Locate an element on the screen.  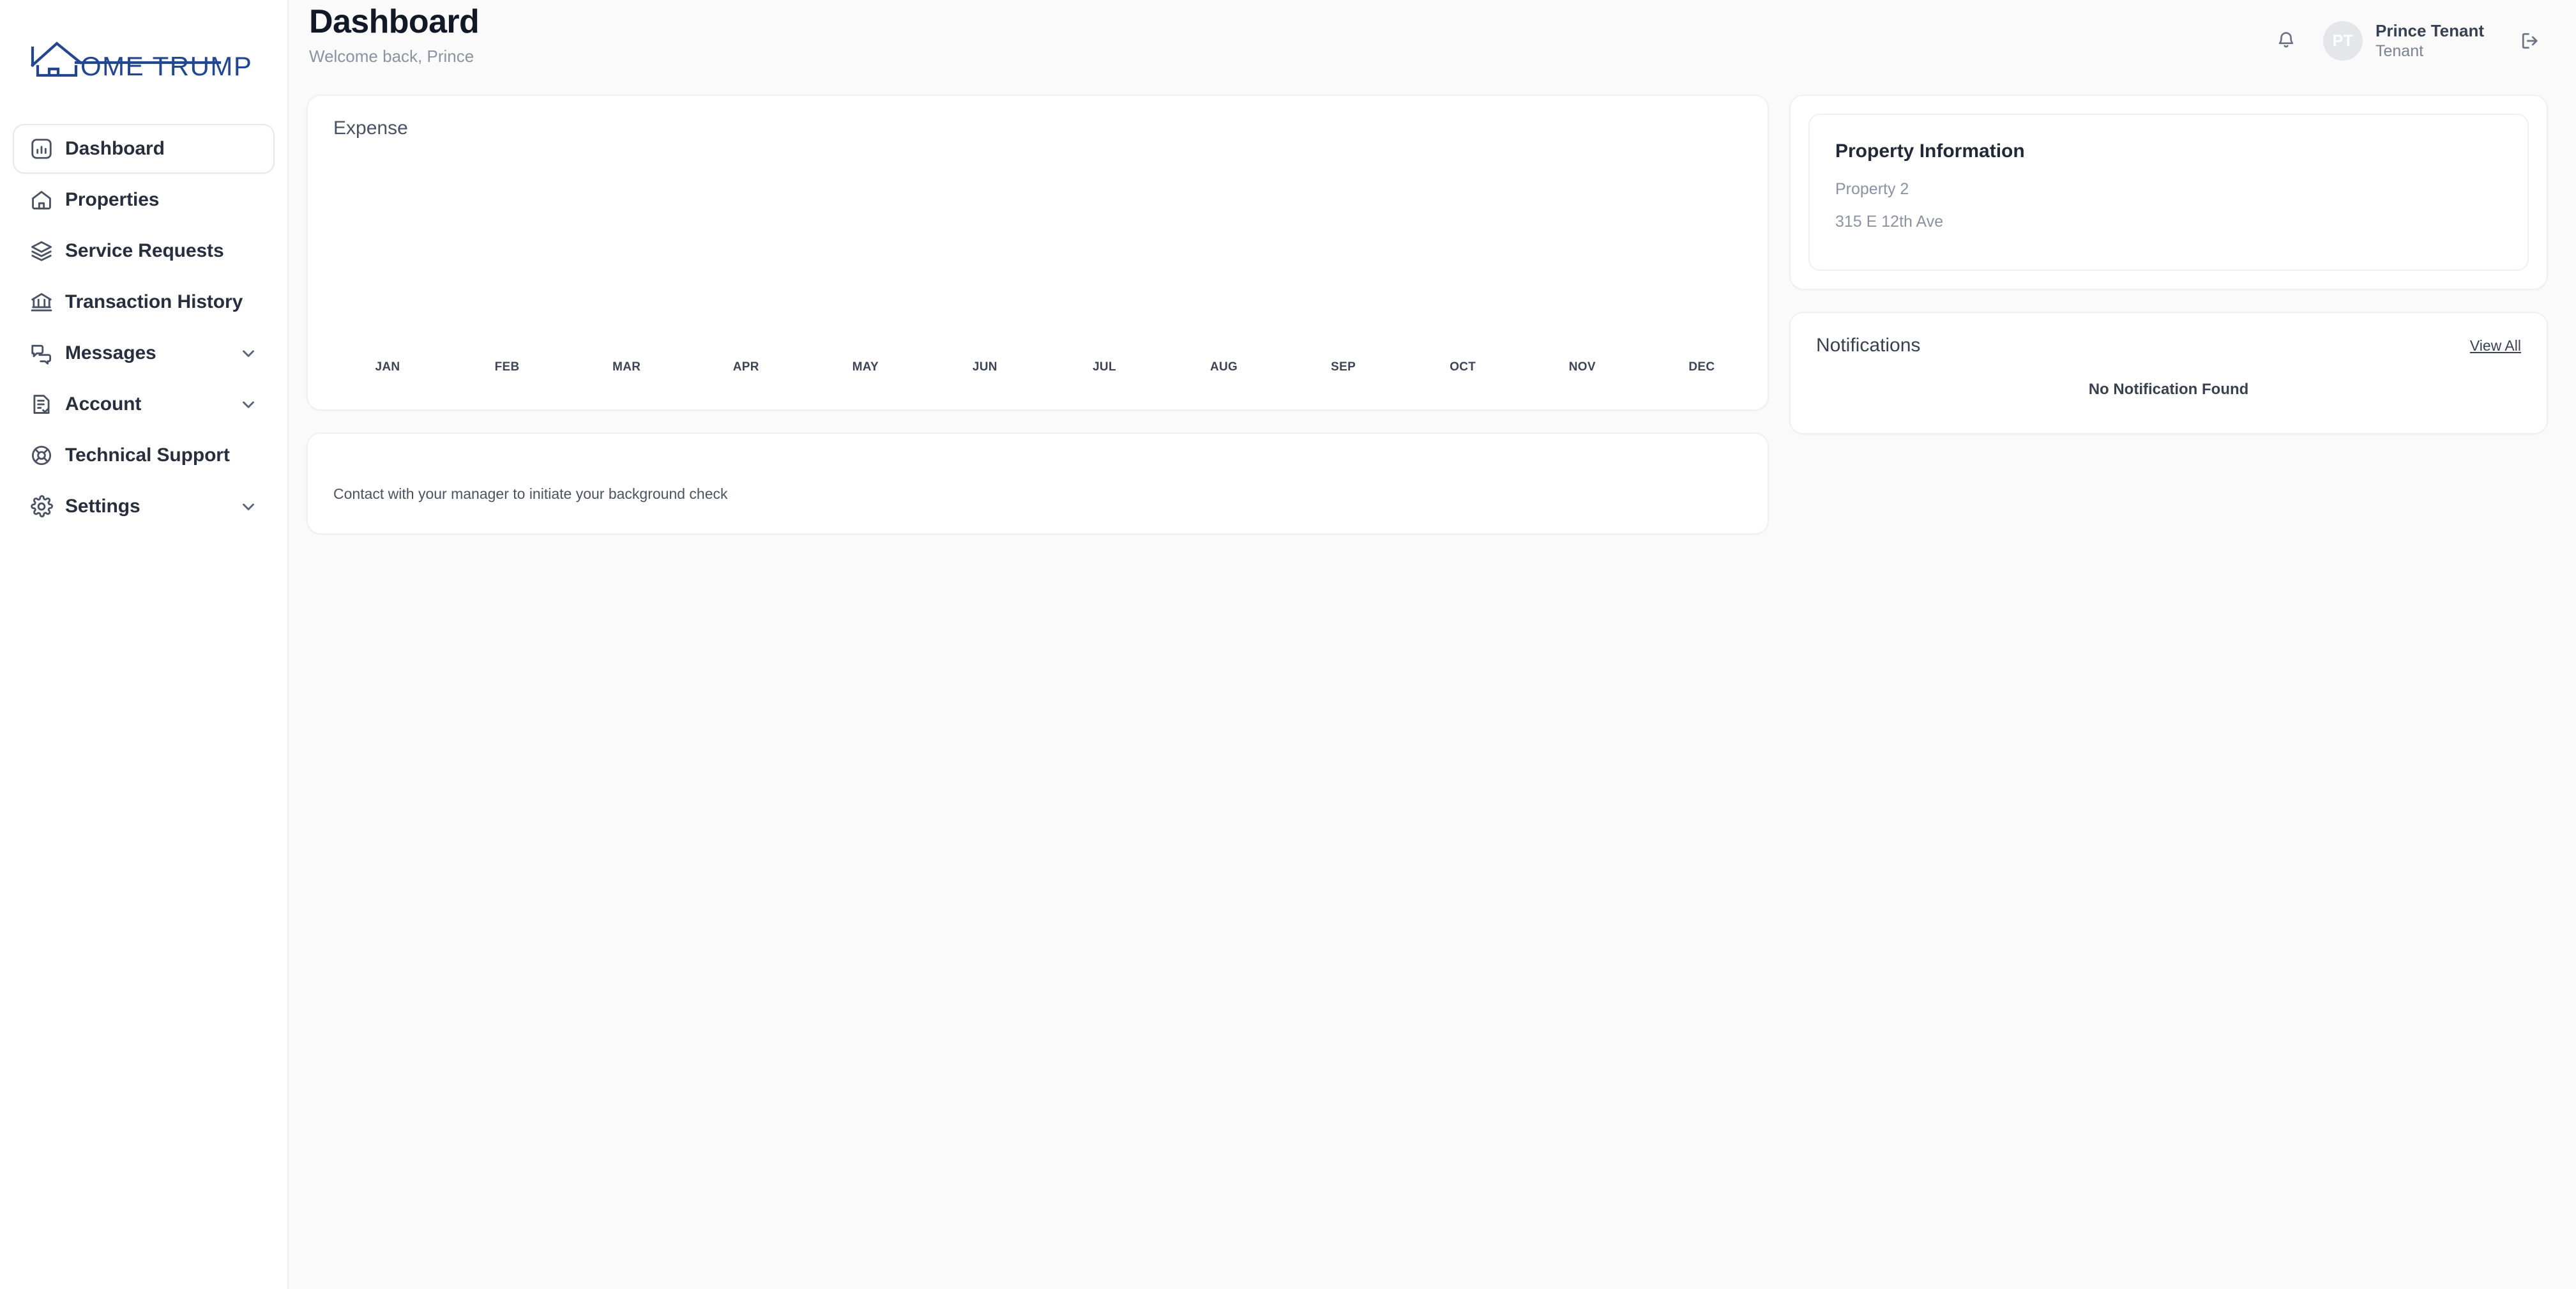
sidebar-item-messages: Messages is located at coordinates (144, 353).